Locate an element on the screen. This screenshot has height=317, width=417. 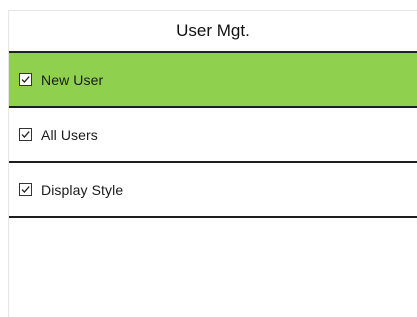
menu-item-label: Display Style is located at coordinates (82, 189).